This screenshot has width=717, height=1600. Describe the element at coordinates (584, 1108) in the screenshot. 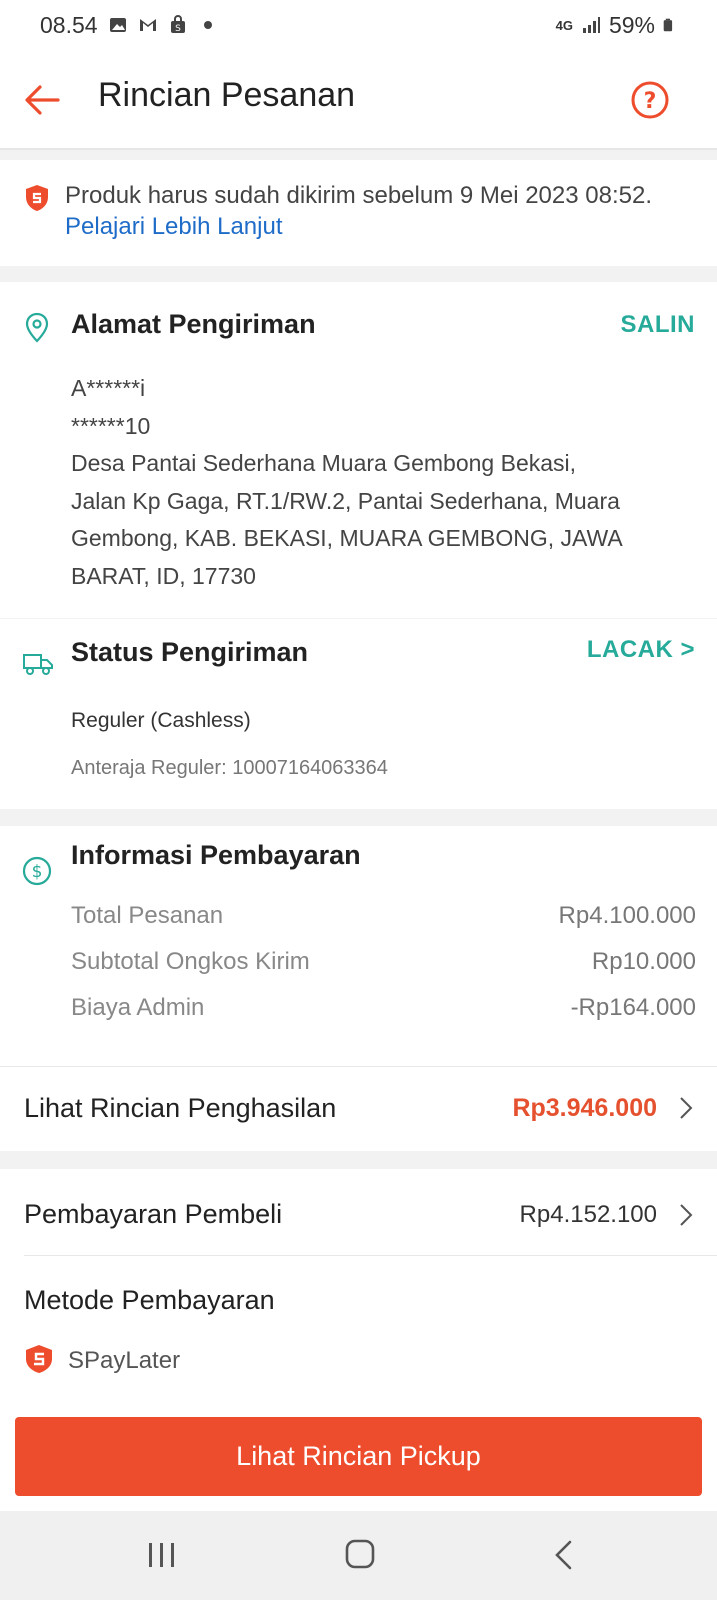

I see `earnings-value: Rp3.946.000` at that location.